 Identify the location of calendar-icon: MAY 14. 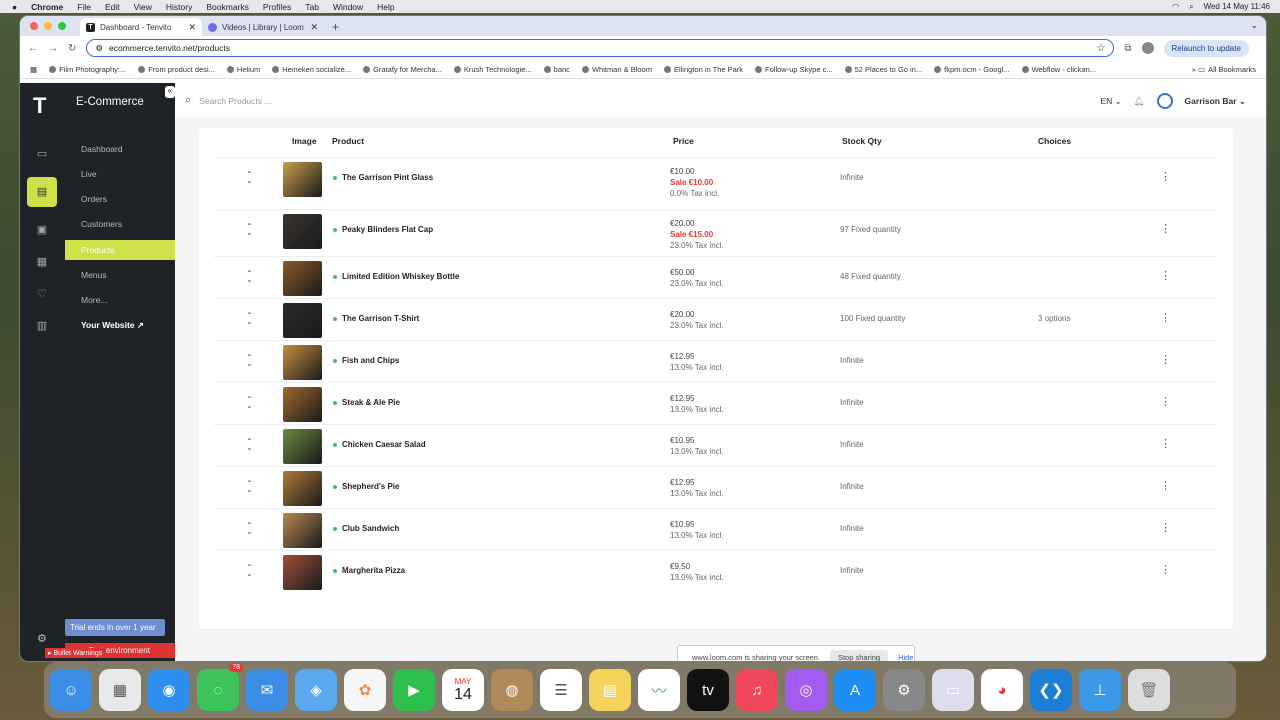
(463, 690).